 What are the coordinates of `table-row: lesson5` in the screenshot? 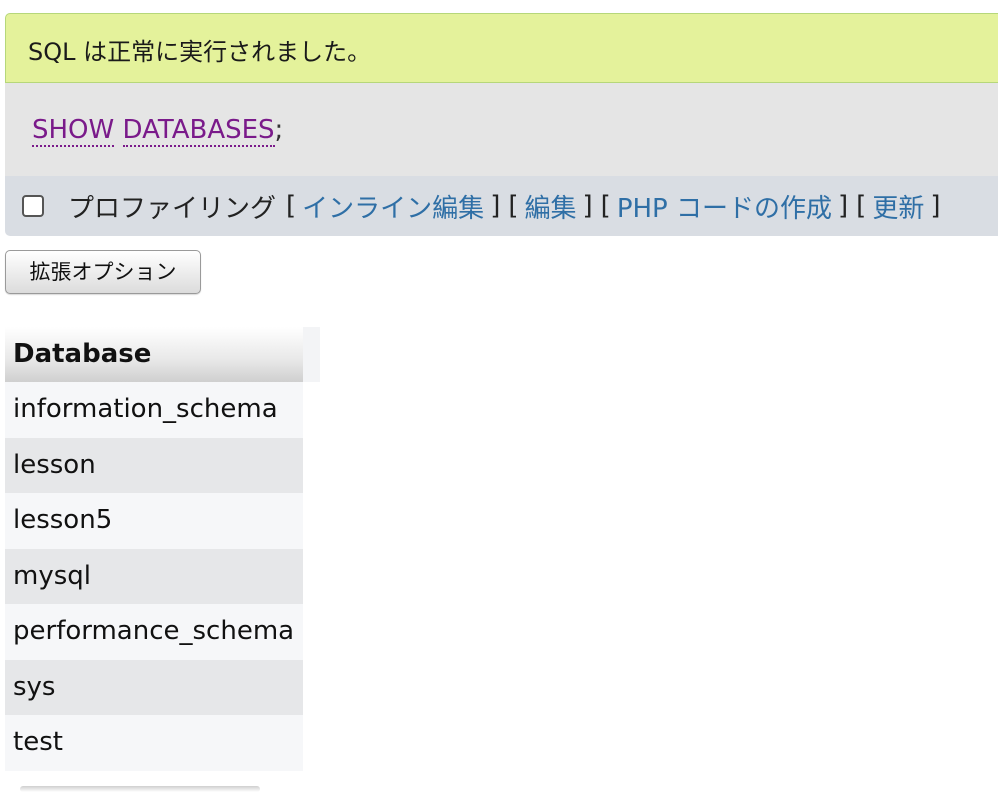 It's located at (154, 521).